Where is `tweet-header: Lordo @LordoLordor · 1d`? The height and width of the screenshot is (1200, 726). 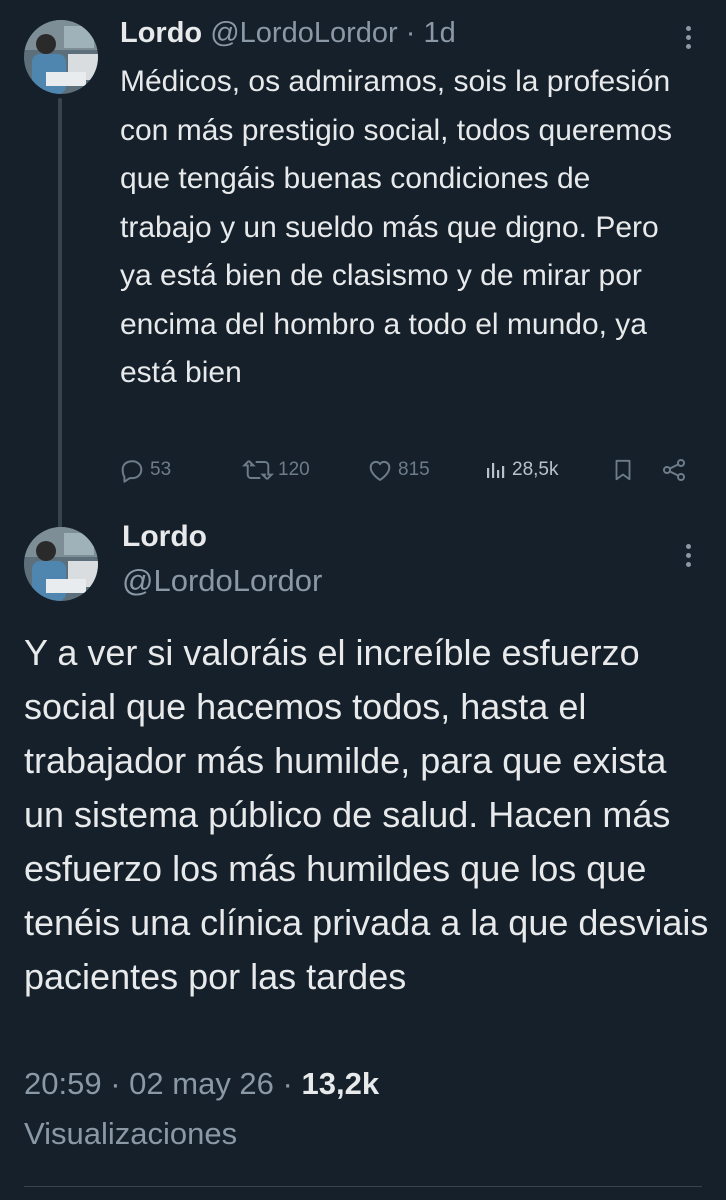 tweet-header: Lordo @LordoLordor · 1d is located at coordinates (288, 33).